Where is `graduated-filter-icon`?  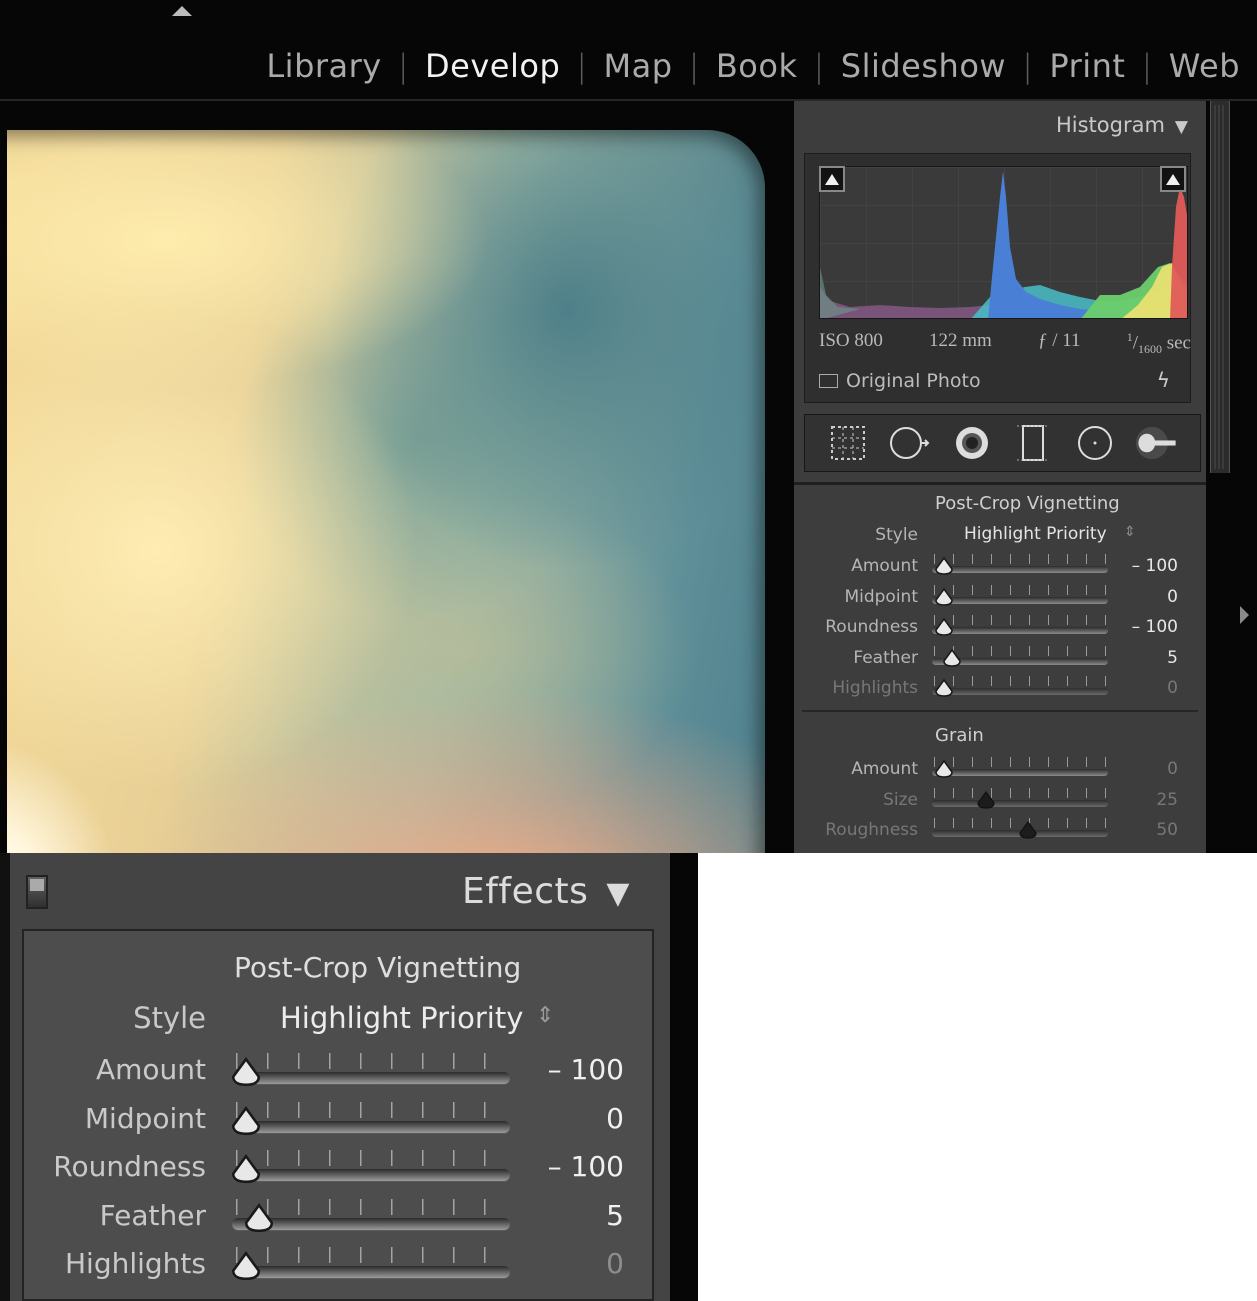
graduated-filter-icon is located at coordinates (1033, 443).